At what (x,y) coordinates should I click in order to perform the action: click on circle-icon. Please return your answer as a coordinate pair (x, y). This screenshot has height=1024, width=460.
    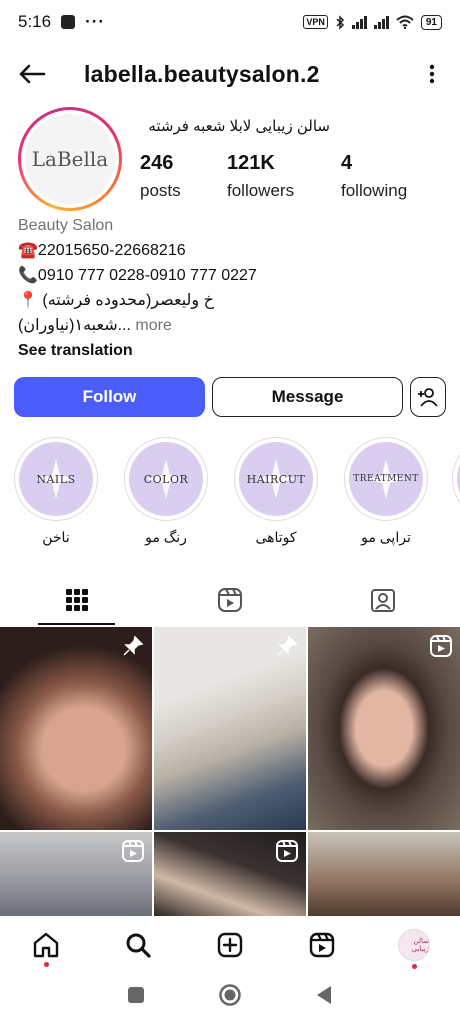
    Looking at the image, I should click on (230, 994).